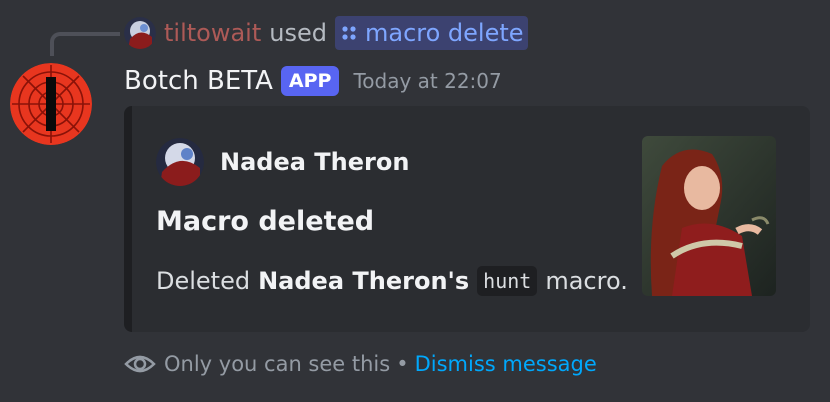 This screenshot has height=402, width=830. I want to click on embed-description: Deleted Nadea Theron's hunt macro., so click(392, 281).